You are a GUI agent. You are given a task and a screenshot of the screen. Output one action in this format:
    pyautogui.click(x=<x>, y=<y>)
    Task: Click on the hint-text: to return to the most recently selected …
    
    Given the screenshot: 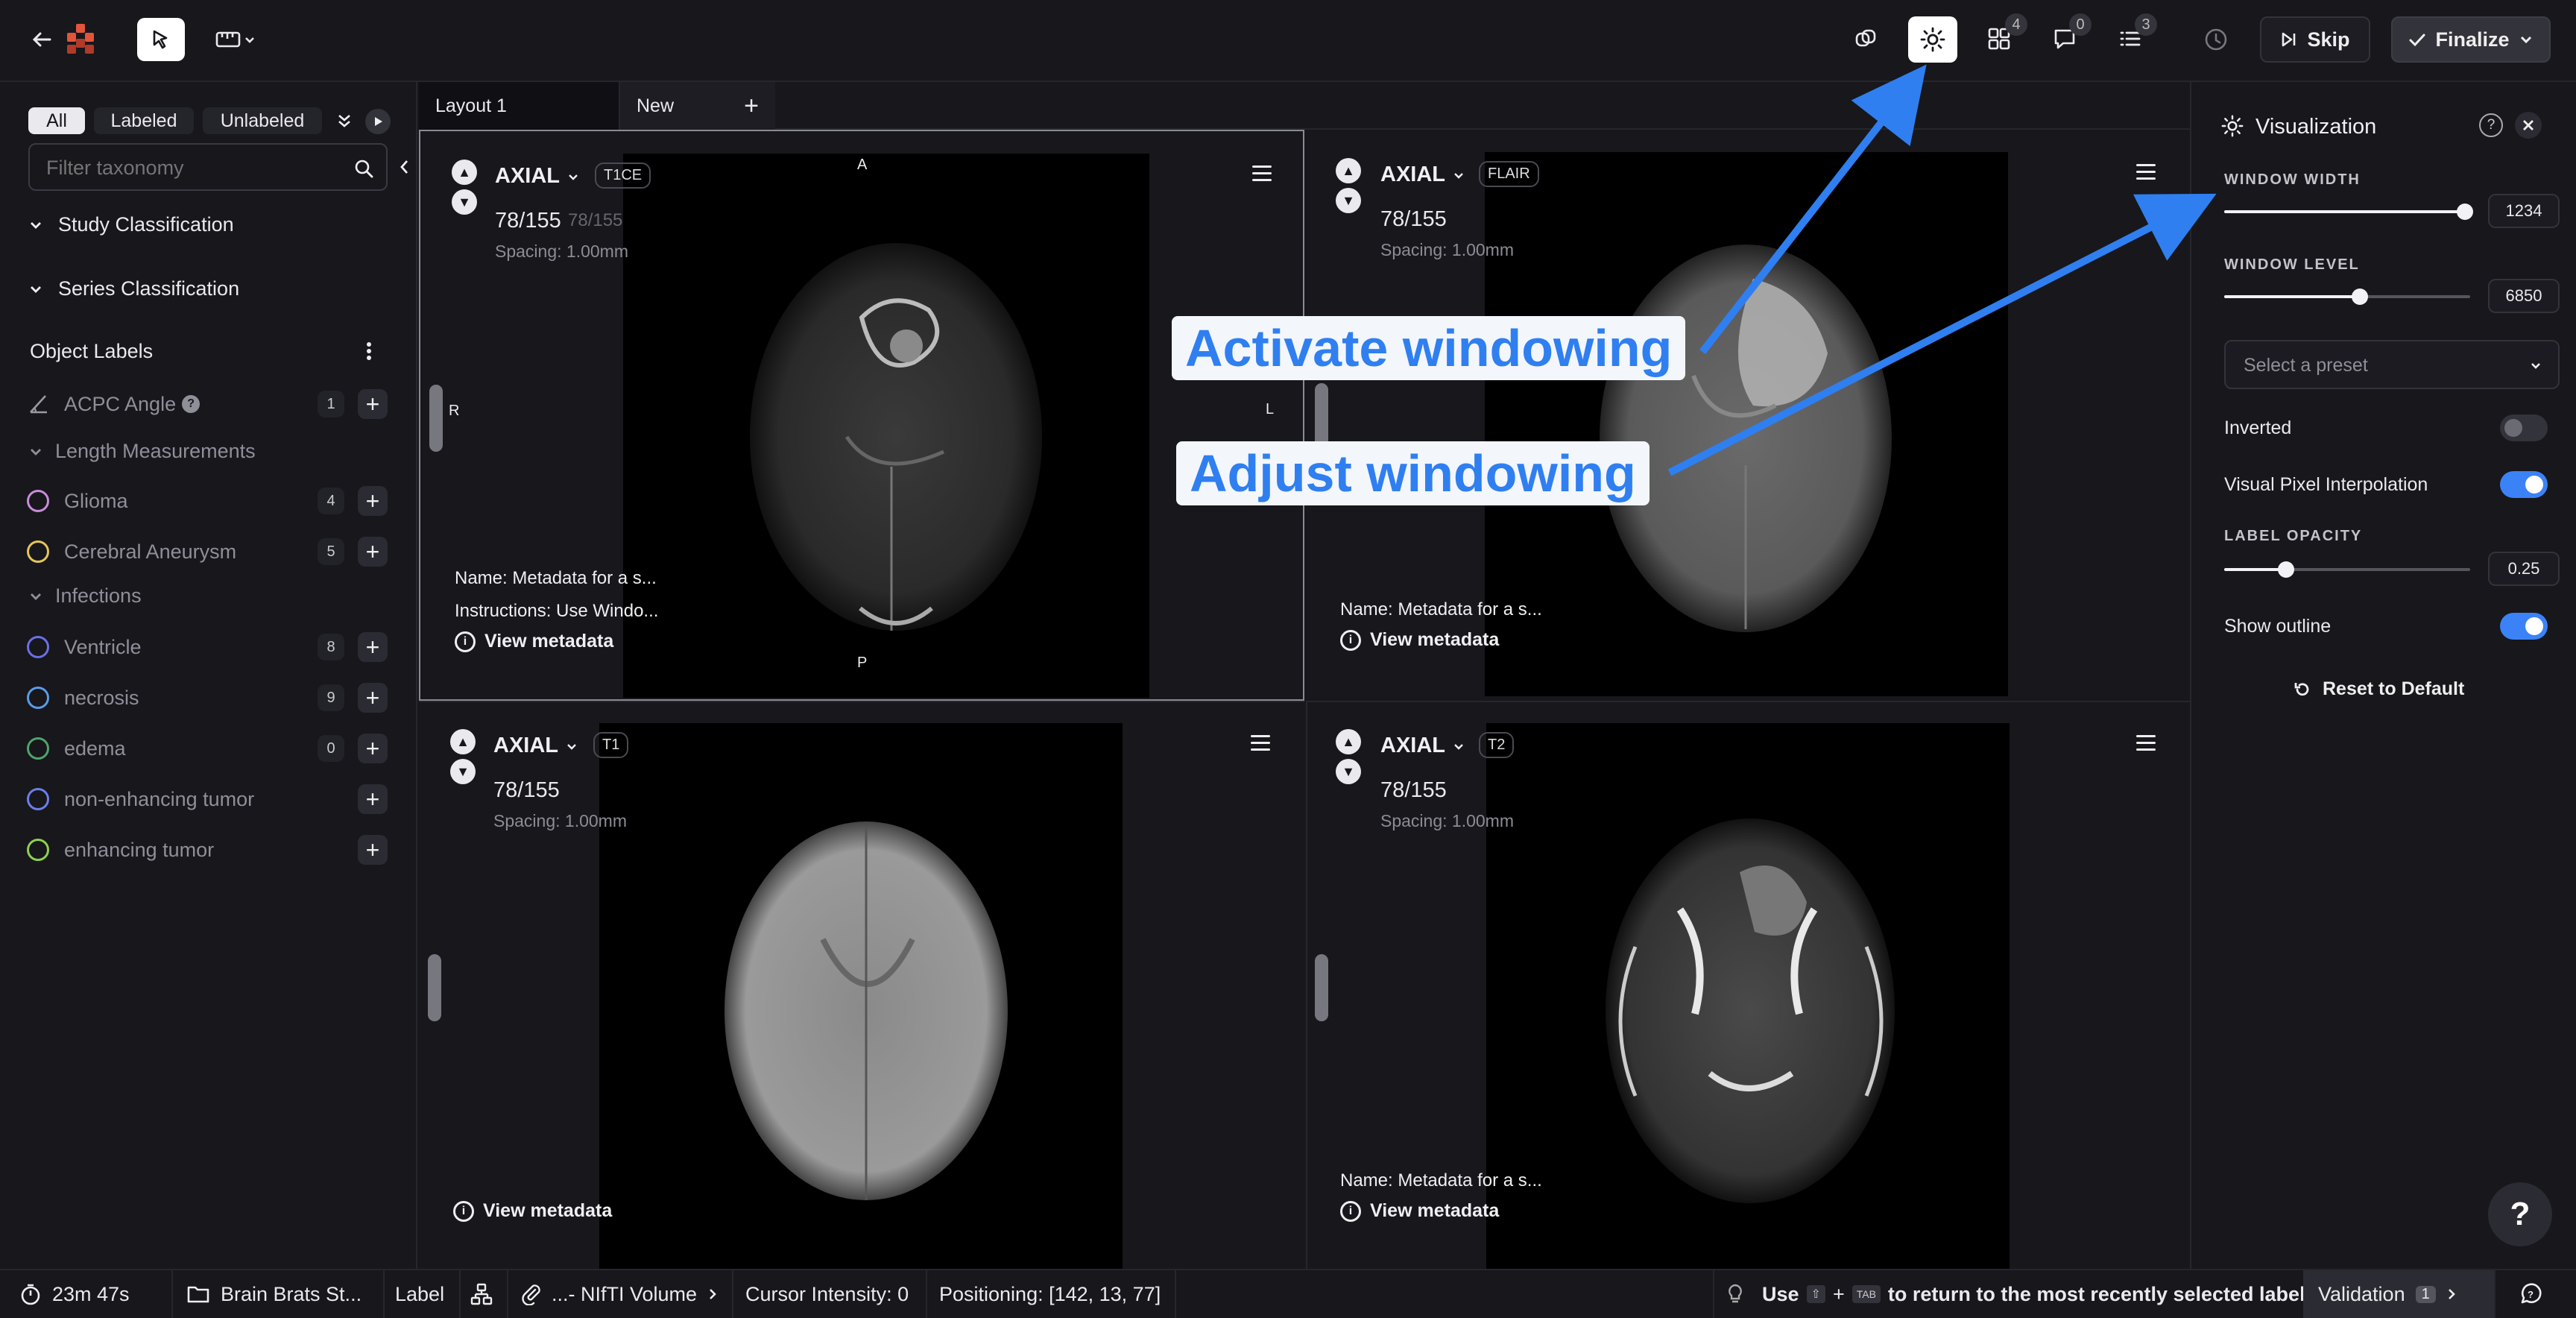 What is the action you would take?
    pyautogui.click(x=2096, y=1293)
    